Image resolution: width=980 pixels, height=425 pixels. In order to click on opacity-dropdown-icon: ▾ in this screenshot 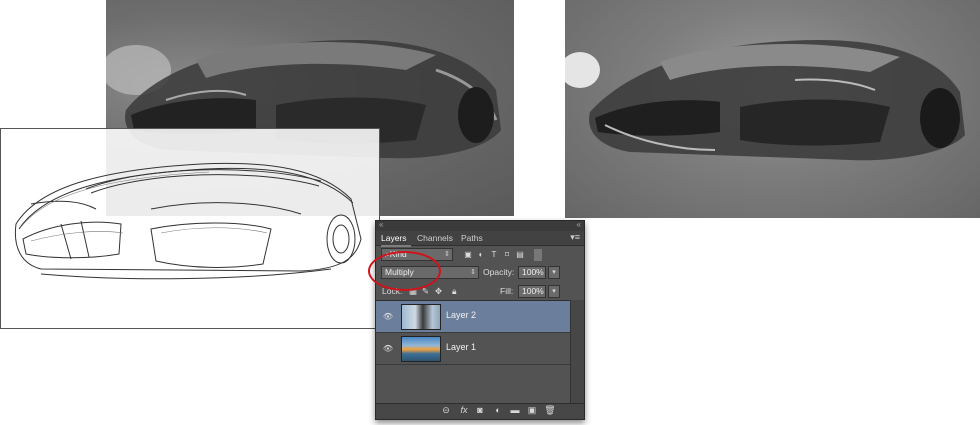, I will do `click(554, 272)`.